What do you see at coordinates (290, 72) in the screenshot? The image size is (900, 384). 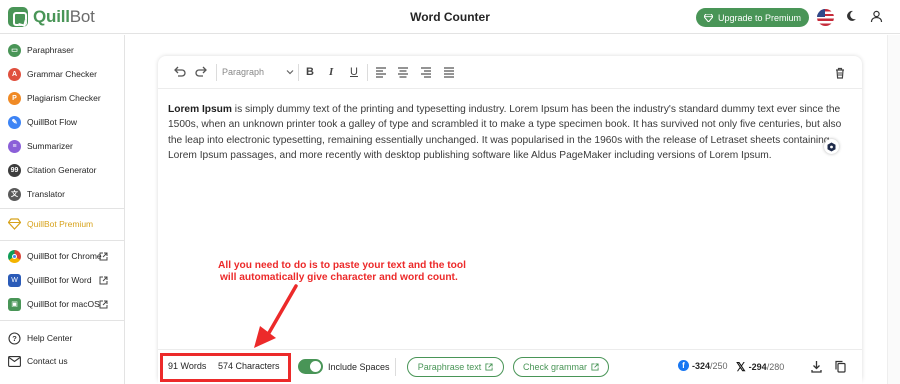 I see `chevron-down-icon` at bounding box center [290, 72].